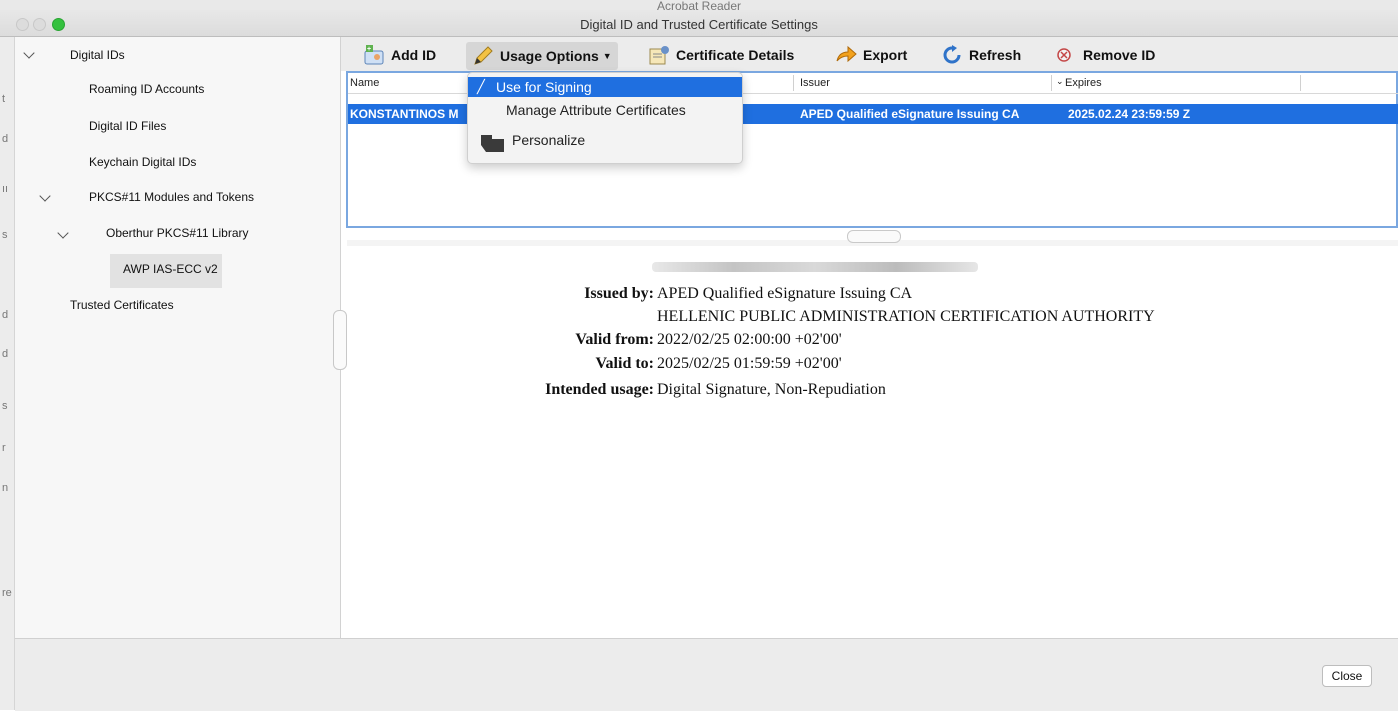 Image resolution: width=1398 pixels, height=711 pixels. What do you see at coordinates (815, 267) in the screenshot?
I see `redacted-subject-name` at bounding box center [815, 267].